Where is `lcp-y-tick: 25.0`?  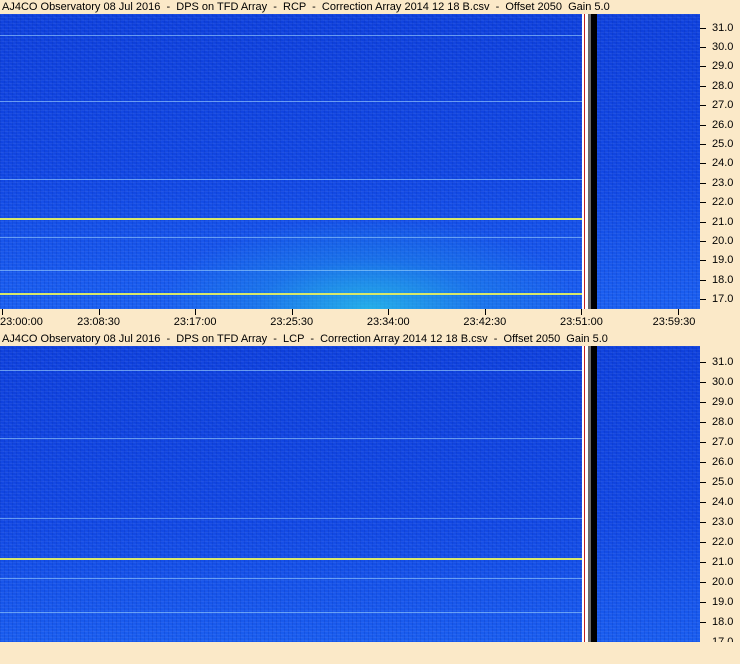
lcp-y-tick: 25.0 is located at coordinates (720, 482).